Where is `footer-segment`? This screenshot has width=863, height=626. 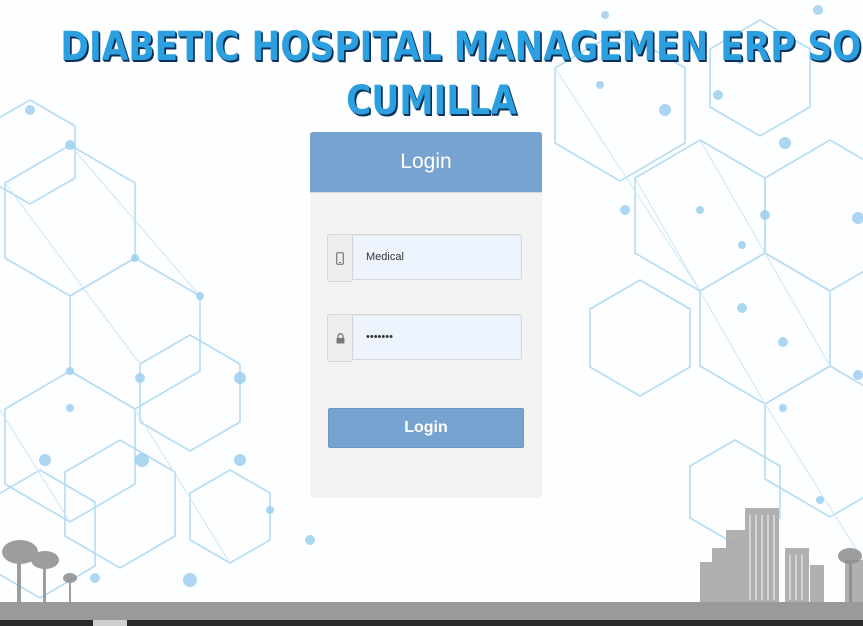 footer-segment is located at coordinates (110, 623).